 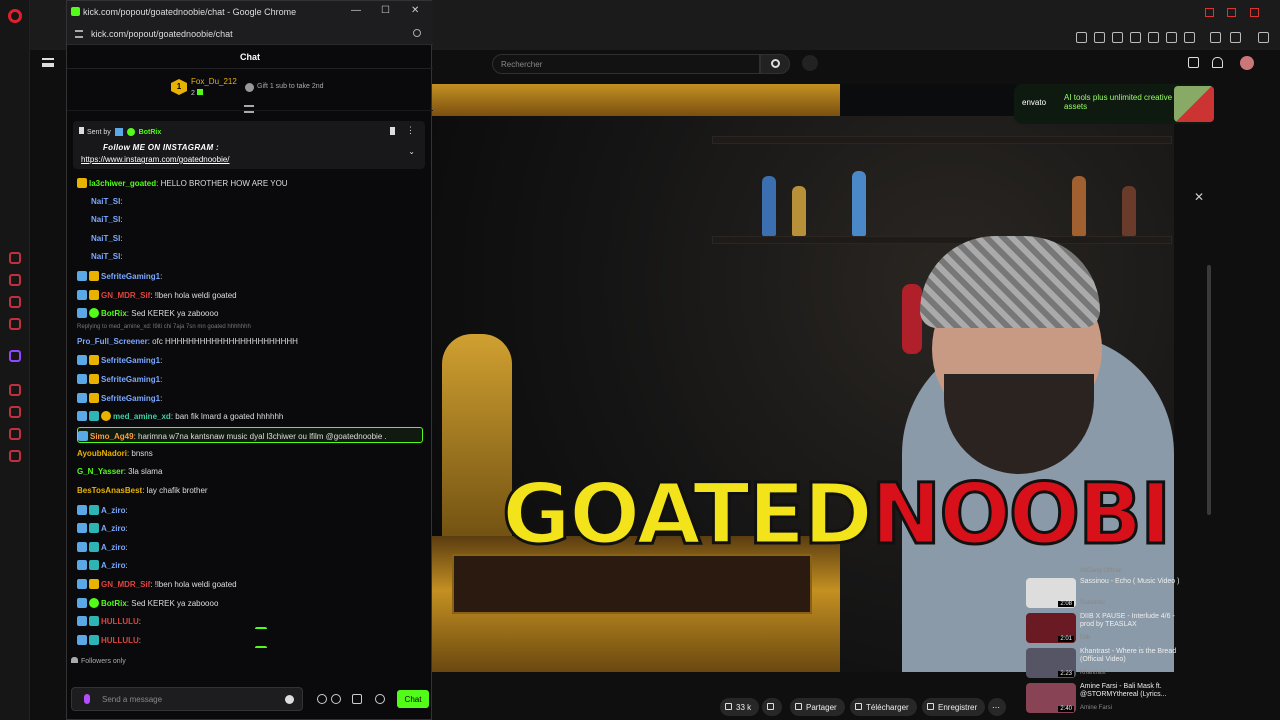 What do you see at coordinates (1099, 37) in the screenshot?
I see `pin-icon` at bounding box center [1099, 37].